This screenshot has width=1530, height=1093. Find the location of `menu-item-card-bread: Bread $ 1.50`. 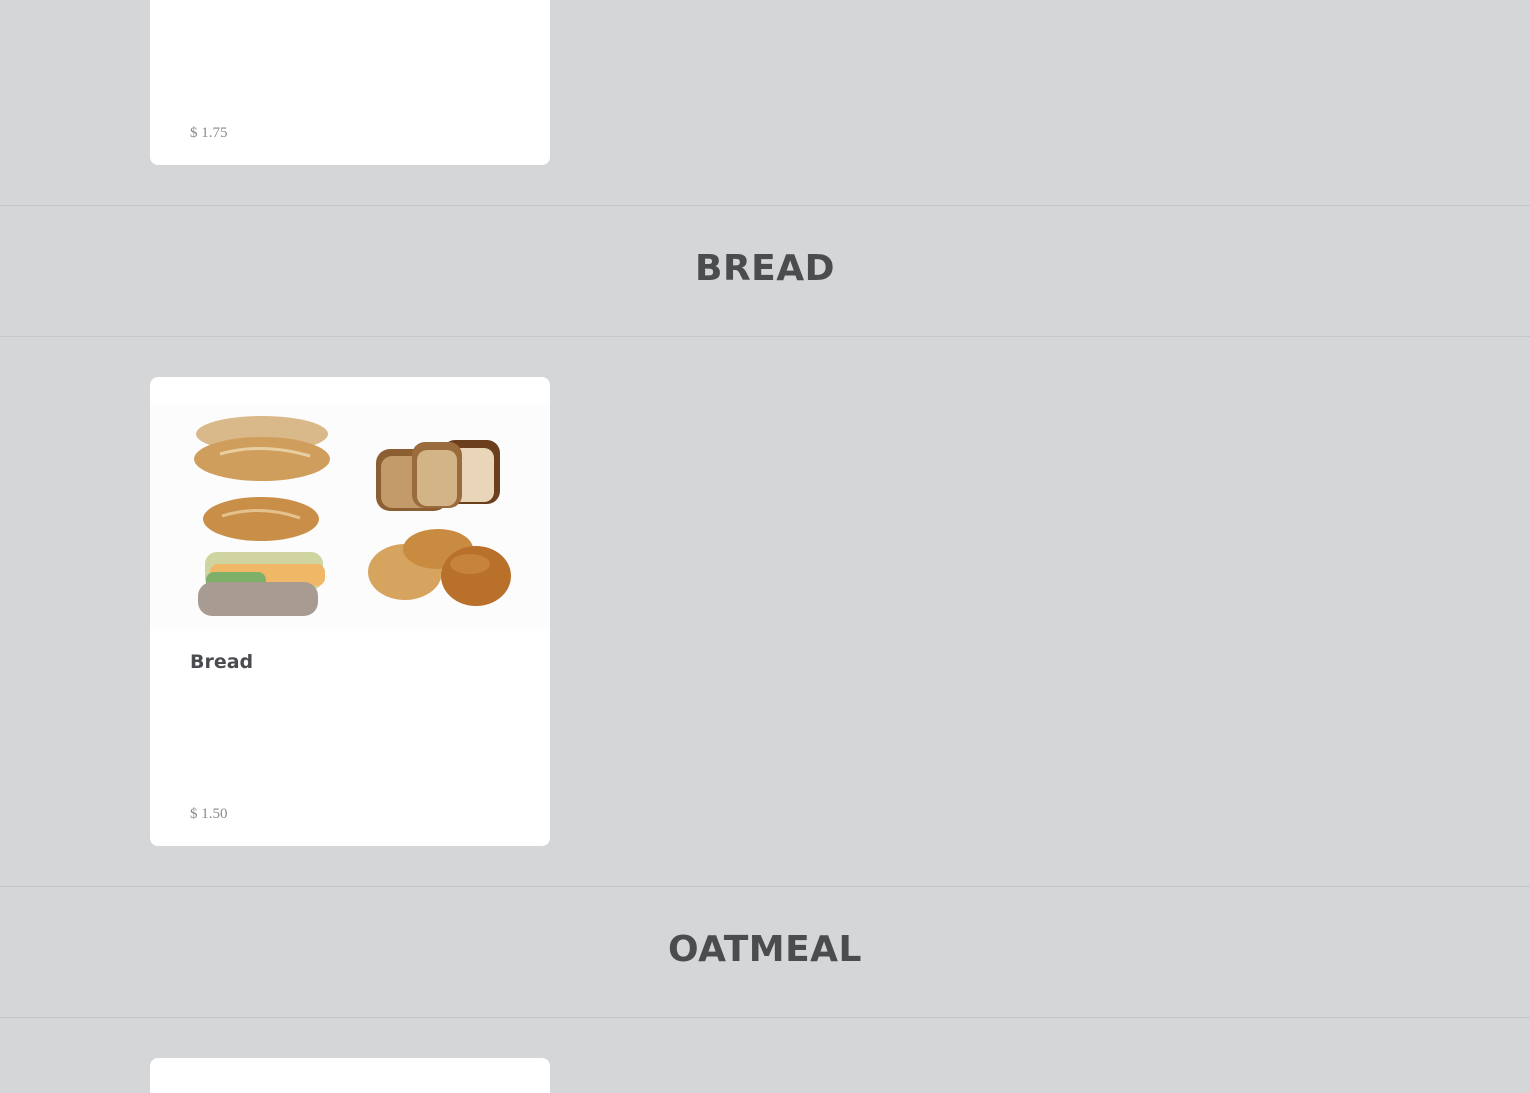

menu-item-card-bread: Bread $ 1.50 is located at coordinates (350, 611).